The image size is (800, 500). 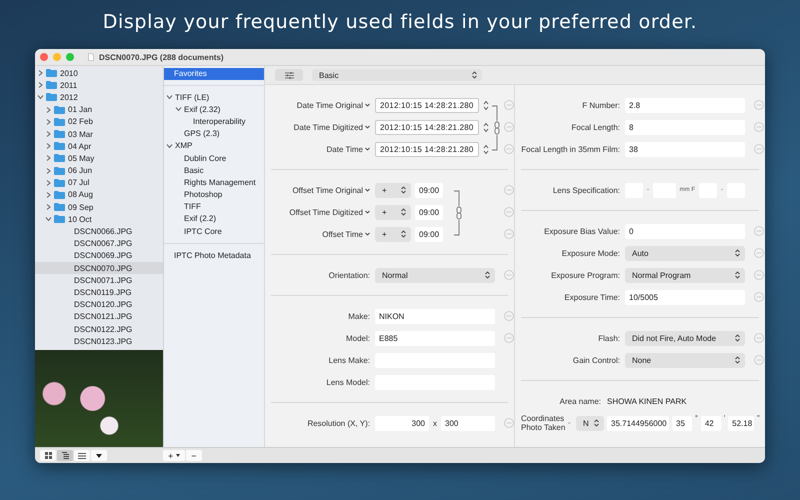 I want to click on hemisphere-popup: N, so click(x=590, y=423).